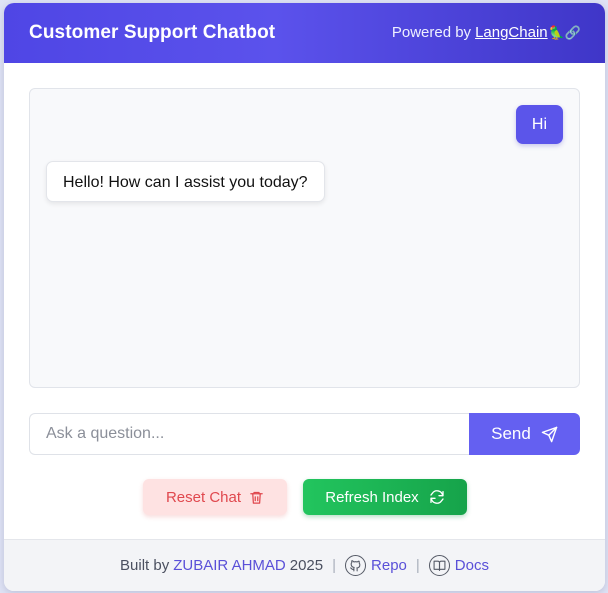 This screenshot has height=593, width=608. What do you see at coordinates (185, 181) in the screenshot?
I see `bot-message: Hello! How can I assist you today?` at bounding box center [185, 181].